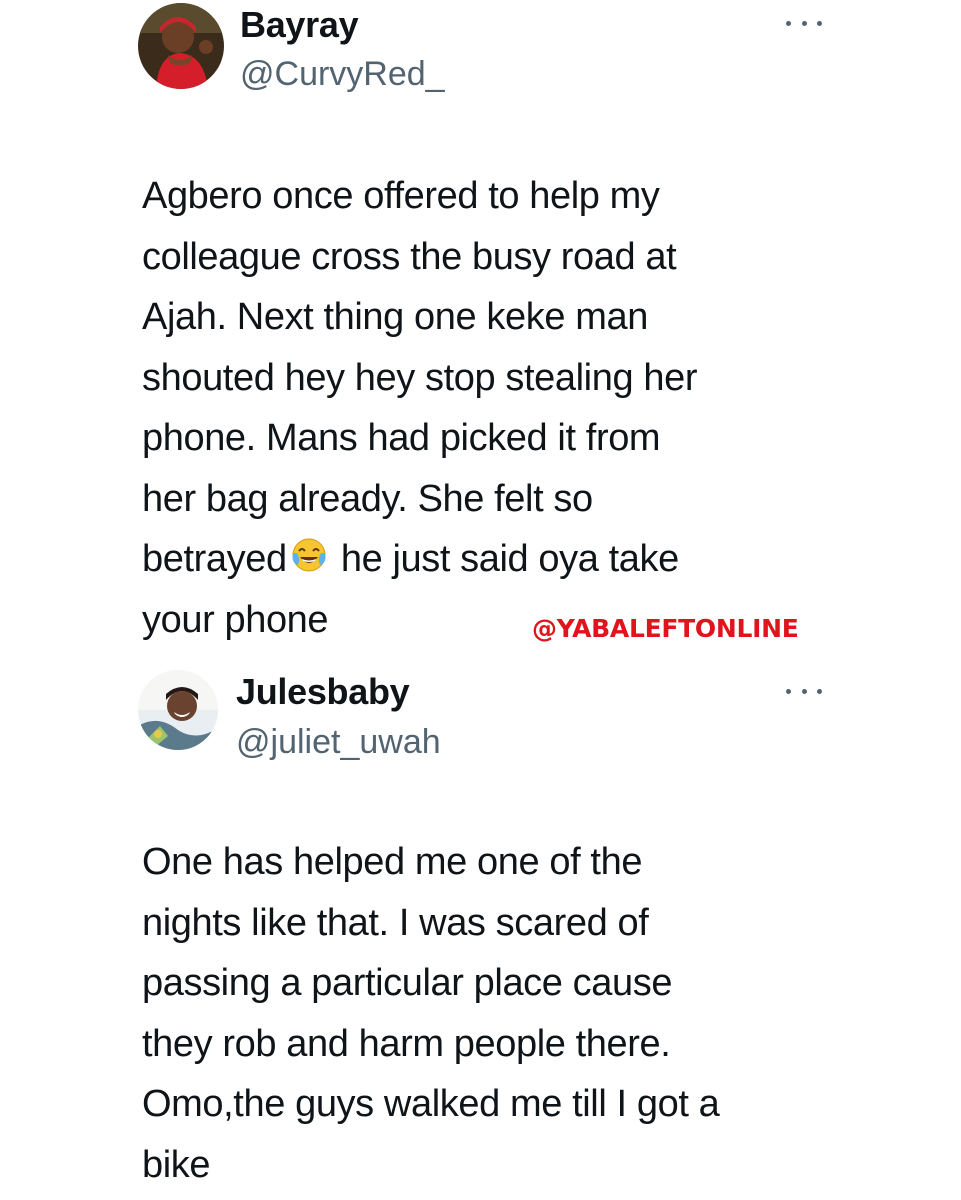  Describe the element at coordinates (309, 555) in the screenshot. I see `face-with-tears-of-joy-icon` at that location.